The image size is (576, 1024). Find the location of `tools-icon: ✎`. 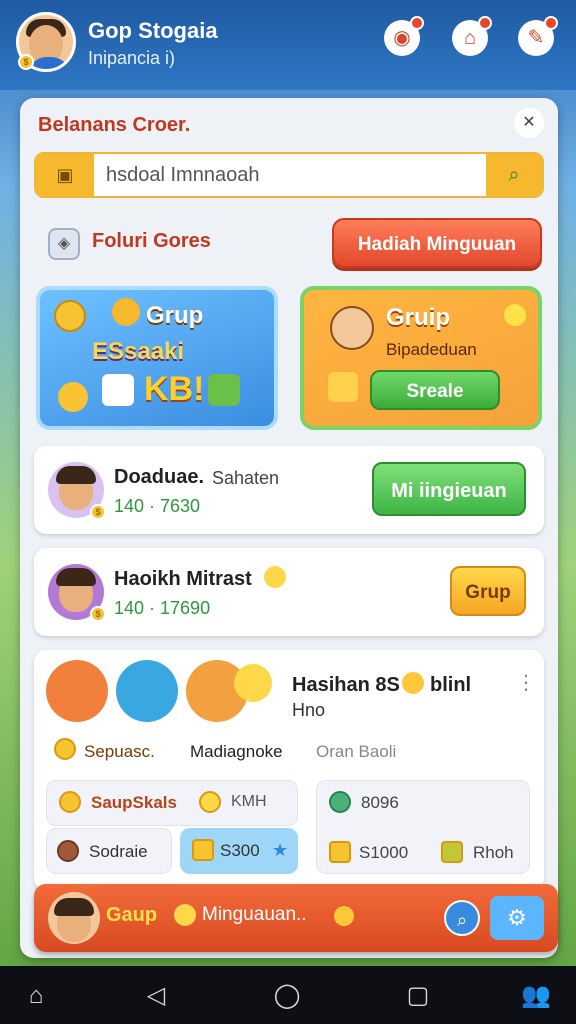

tools-icon: ✎ is located at coordinates (538, 36).